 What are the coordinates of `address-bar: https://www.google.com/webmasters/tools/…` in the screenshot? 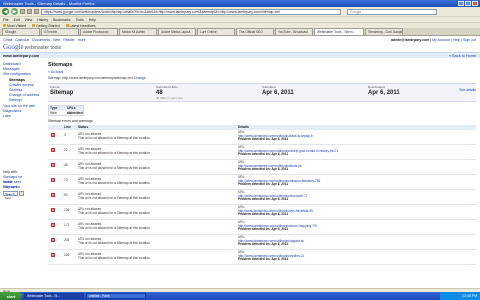 It's located at (191, 11).